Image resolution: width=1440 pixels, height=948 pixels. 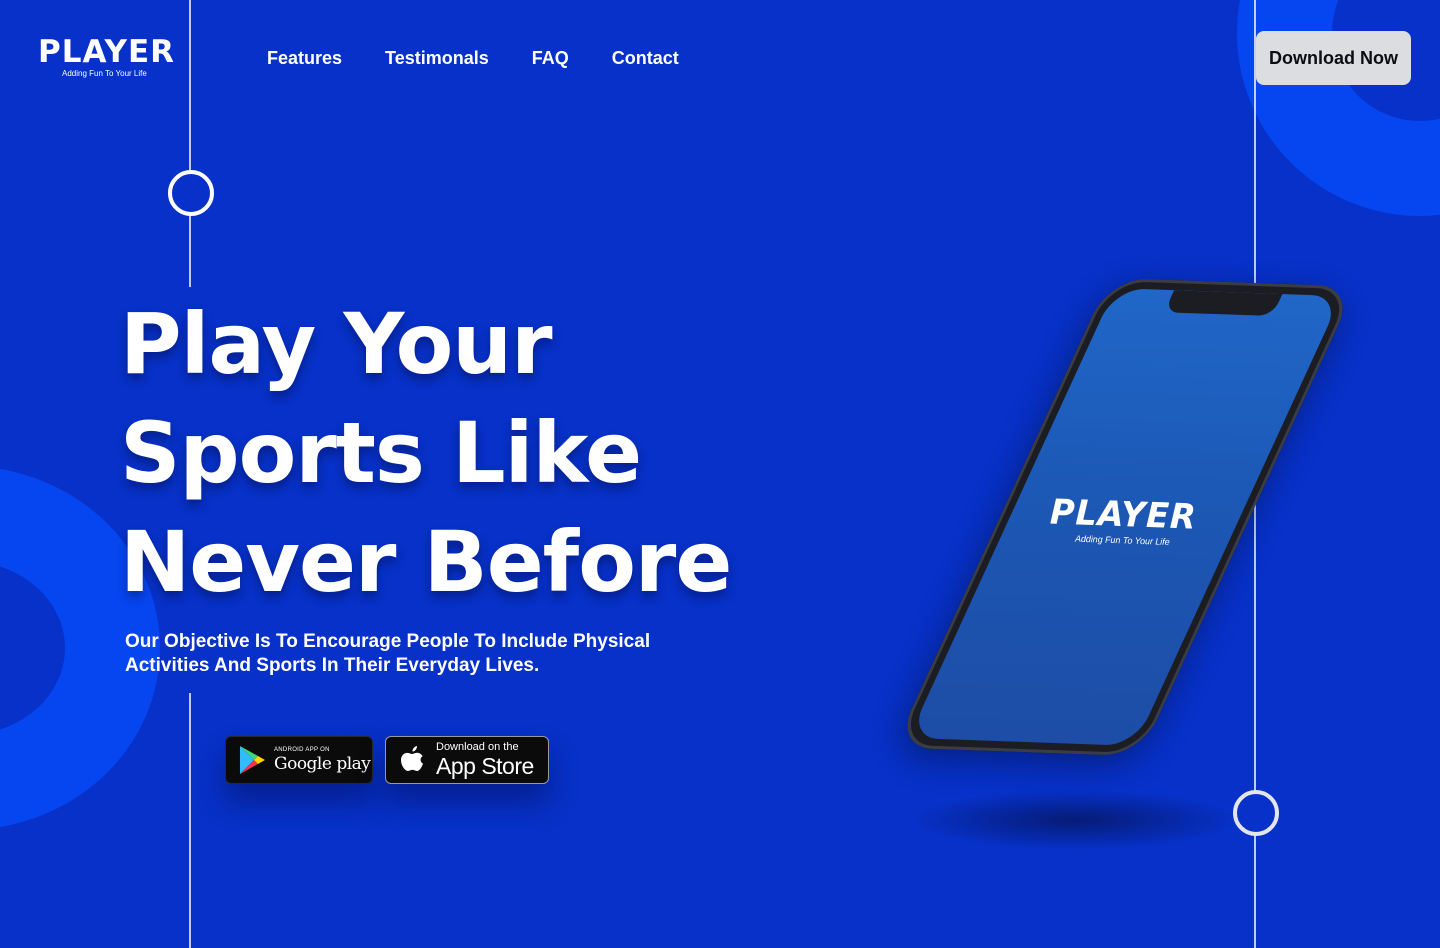 I want to click on nav-link-testimonials: Testimonals, so click(x=437, y=58).